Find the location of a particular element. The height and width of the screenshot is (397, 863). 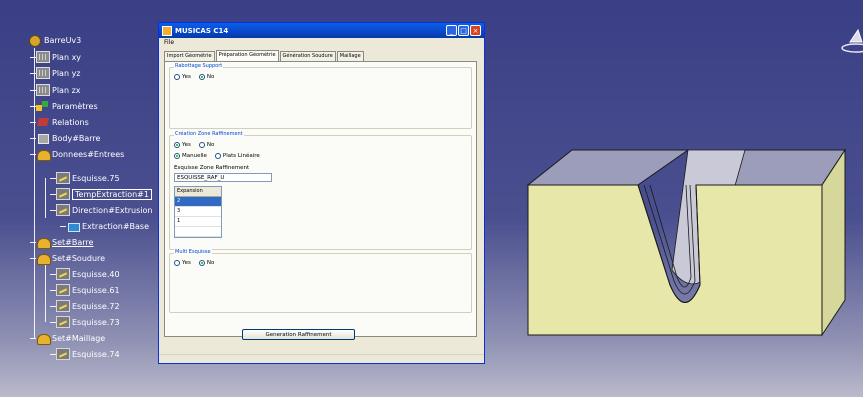

tree-node-label: Plan zx is located at coordinates (66, 90).